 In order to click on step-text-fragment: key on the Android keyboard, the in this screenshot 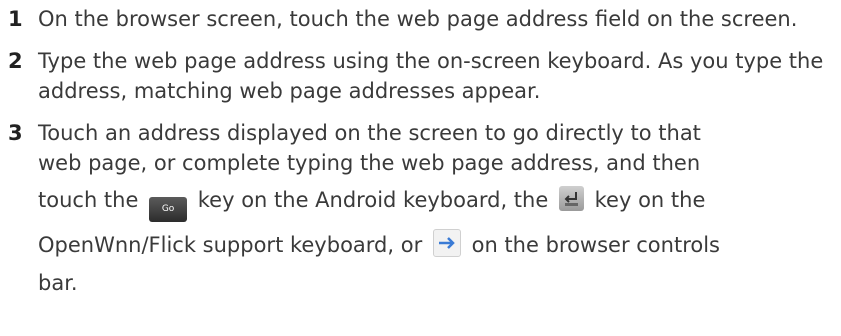, I will do `click(373, 200)`.